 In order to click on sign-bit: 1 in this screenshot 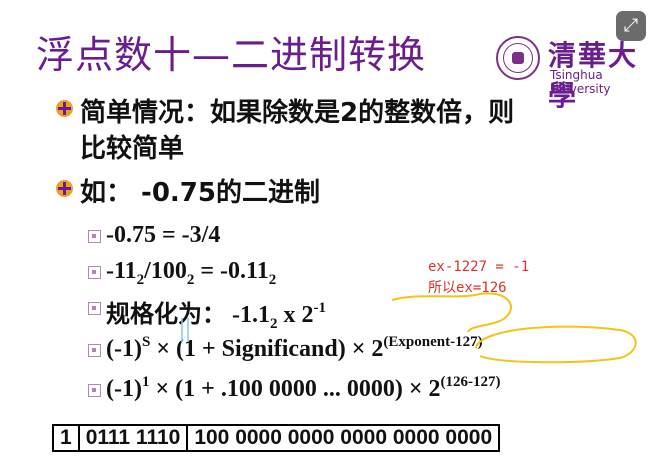, I will do `click(67, 438)`.